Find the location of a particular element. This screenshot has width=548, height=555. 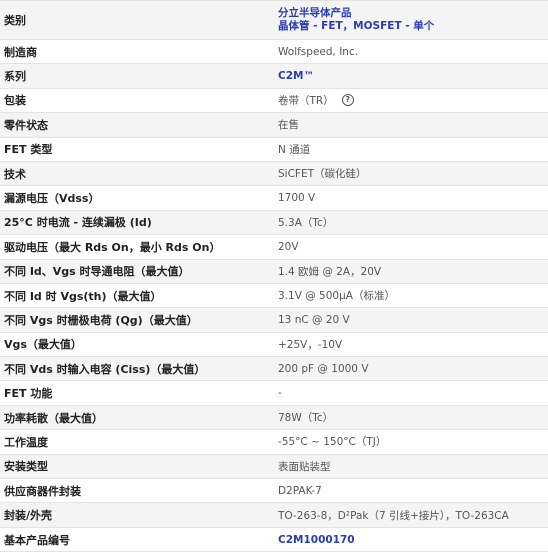

row-manufacturer: 制造商 Wolfspeed, Inc. is located at coordinates (274, 52).